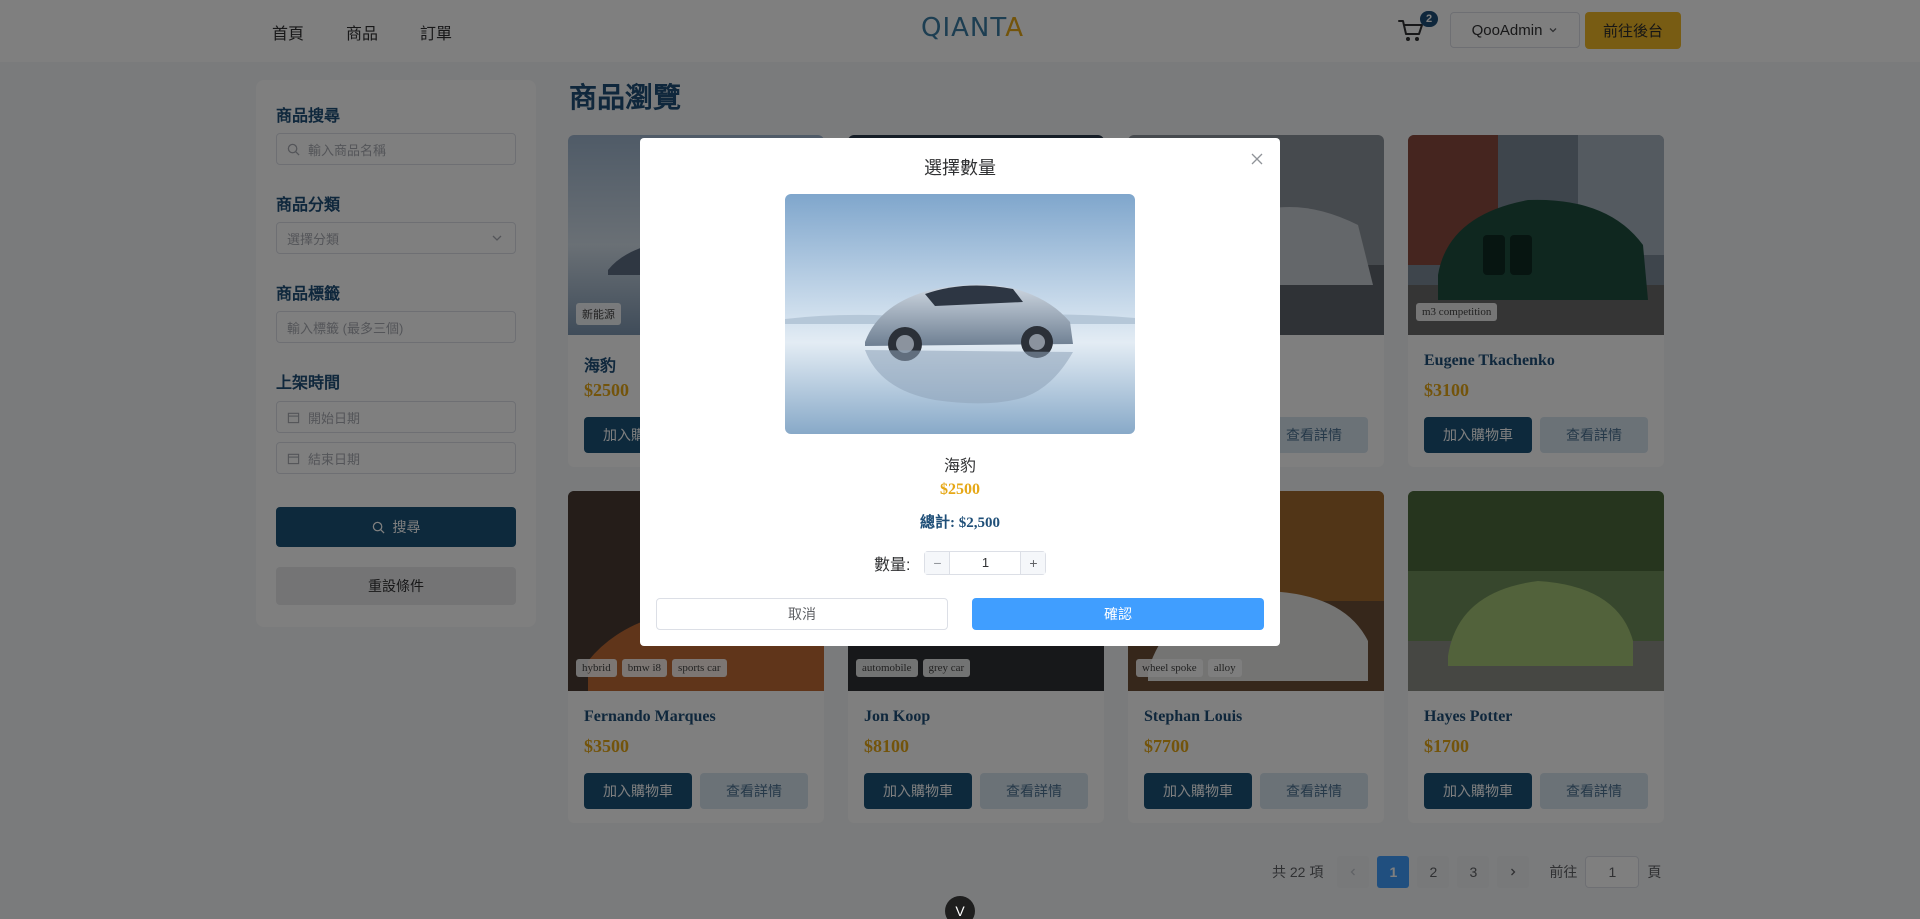 This screenshot has height=919, width=1920. What do you see at coordinates (802, 614) in the screenshot?
I see `cancel-button: 取消` at bounding box center [802, 614].